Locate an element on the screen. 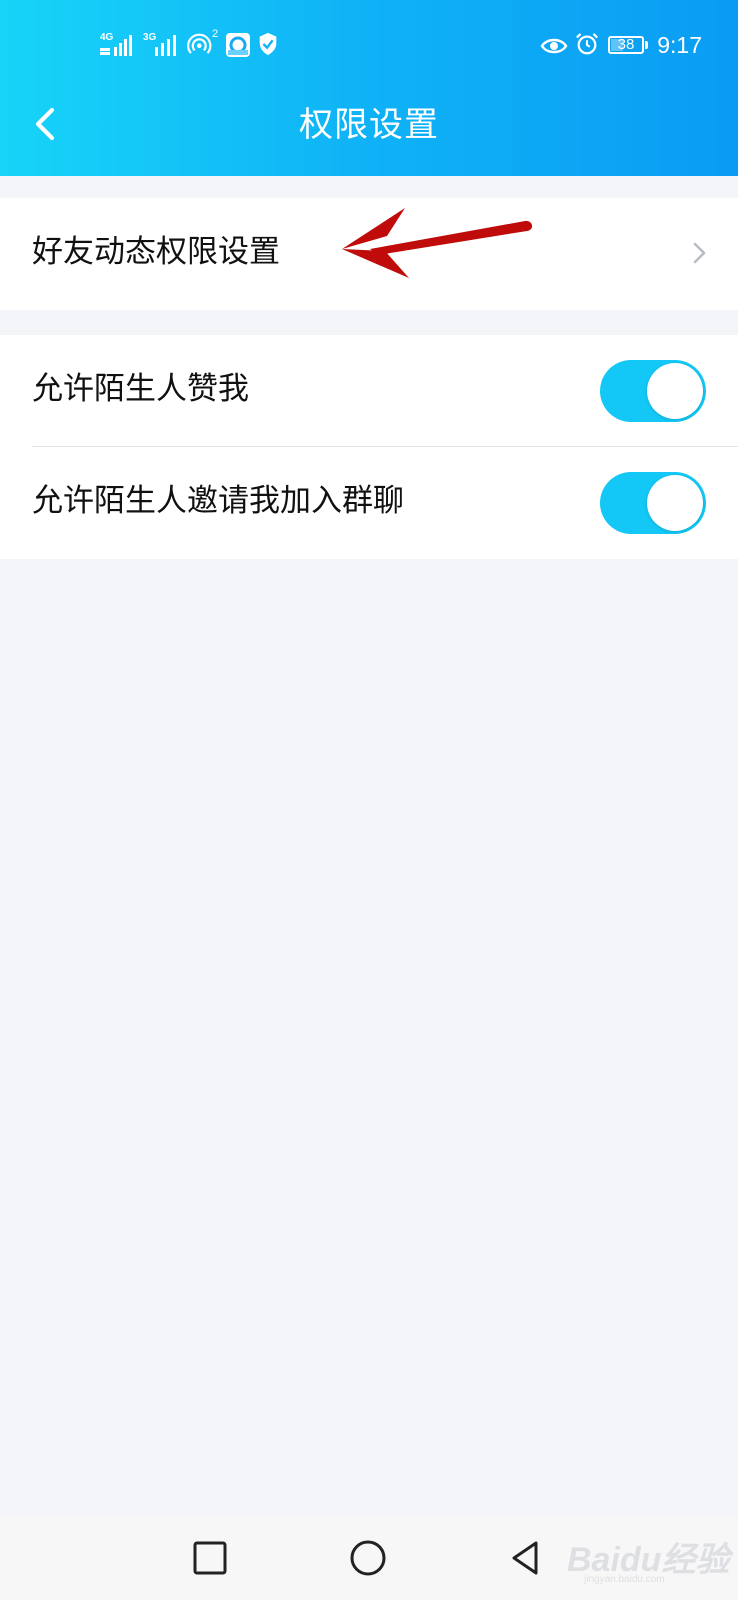 This screenshot has height=1600, width=738. nav-bar: 权限设置 is located at coordinates (369, 128).